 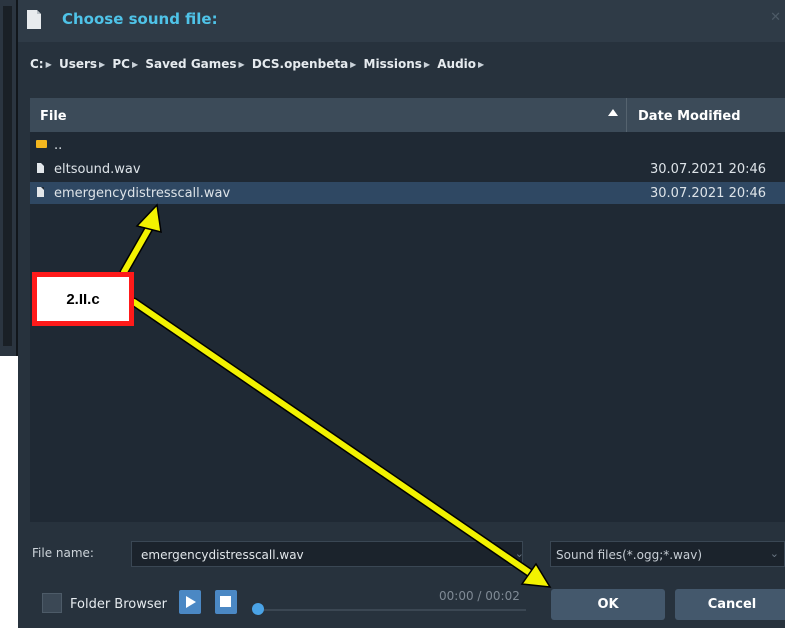 What do you see at coordinates (52, 603) in the screenshot?
I see `folder-browser-checkbox` at bounding box center [52, 603].